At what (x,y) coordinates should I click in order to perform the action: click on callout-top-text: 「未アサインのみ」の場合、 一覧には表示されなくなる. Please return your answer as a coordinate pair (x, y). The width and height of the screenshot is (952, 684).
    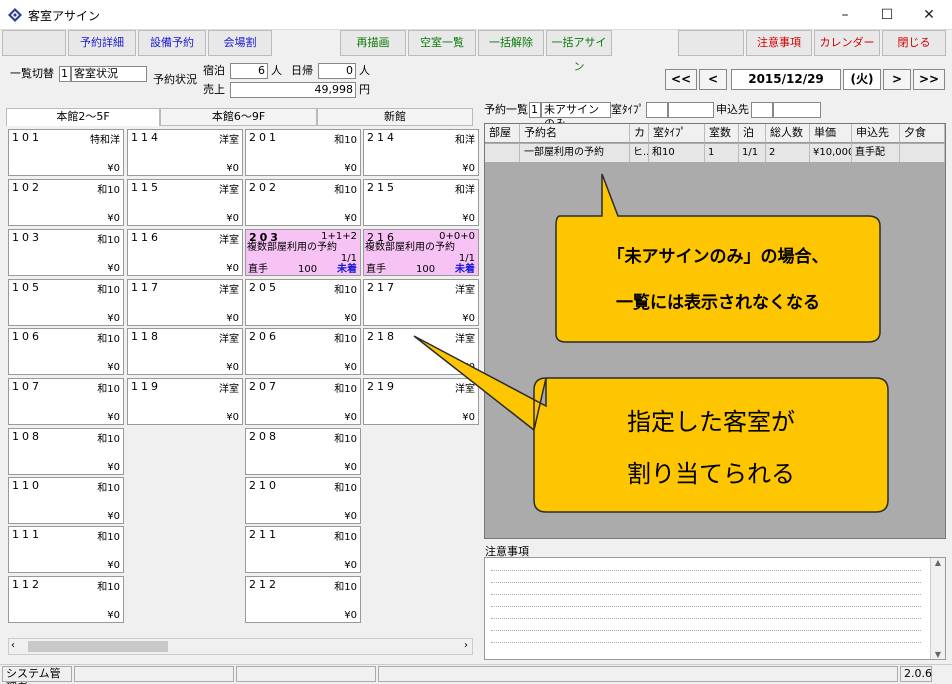
    Looking at the image, I should click on (718, 284).